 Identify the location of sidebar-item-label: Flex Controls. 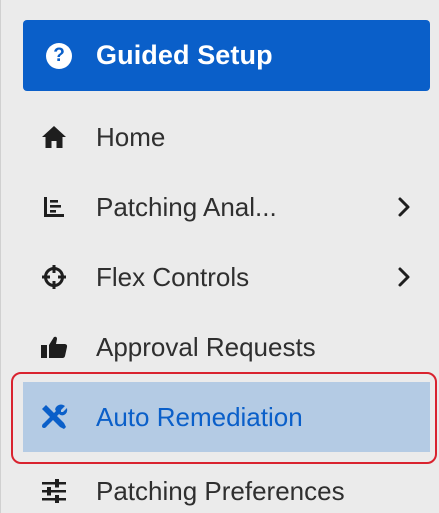
(173, 276).